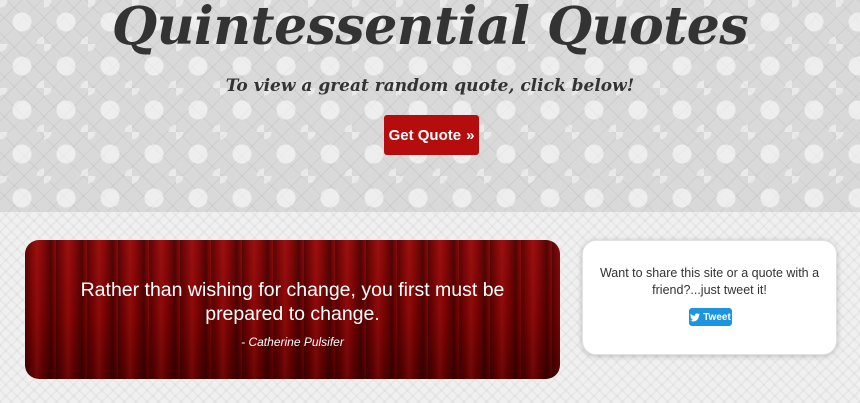 The width and height of the screenshot is (860, 403). I want to click on tweet-button: Tweet, so click(710, 317).